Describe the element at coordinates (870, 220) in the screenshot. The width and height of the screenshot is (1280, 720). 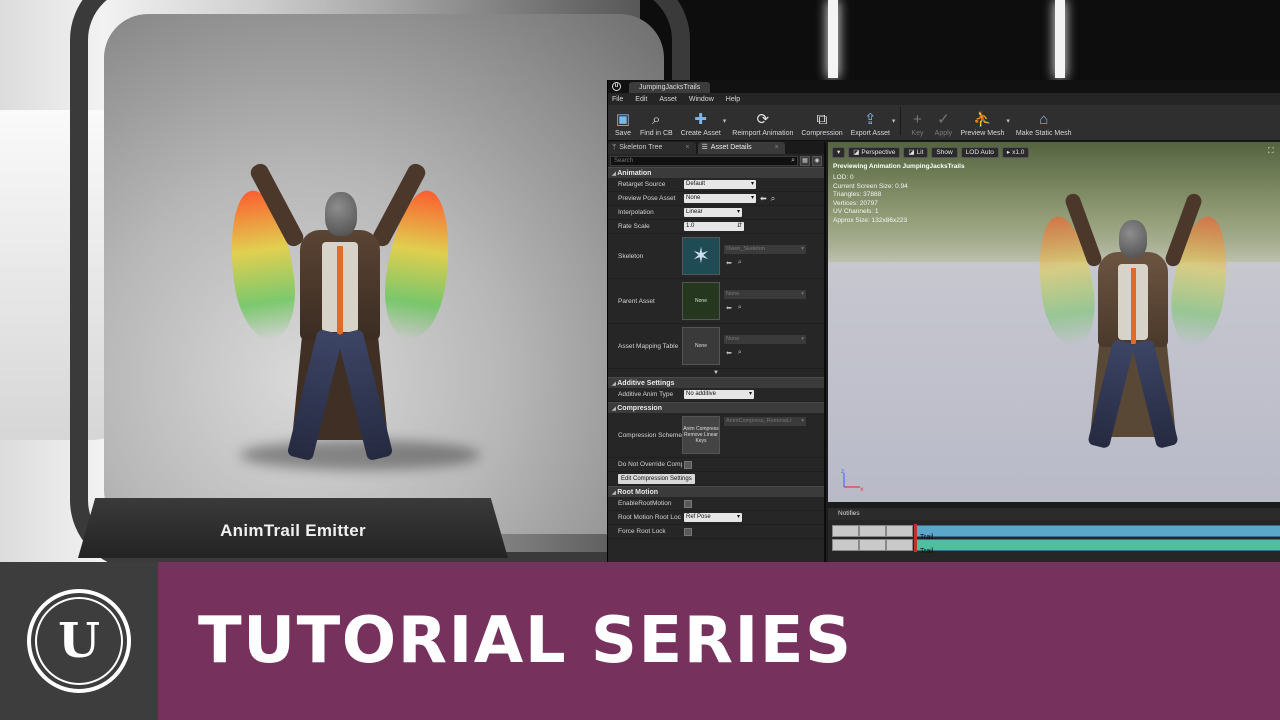
I see `stat-approx-size: Approx Size: 132x86x223` at that location.